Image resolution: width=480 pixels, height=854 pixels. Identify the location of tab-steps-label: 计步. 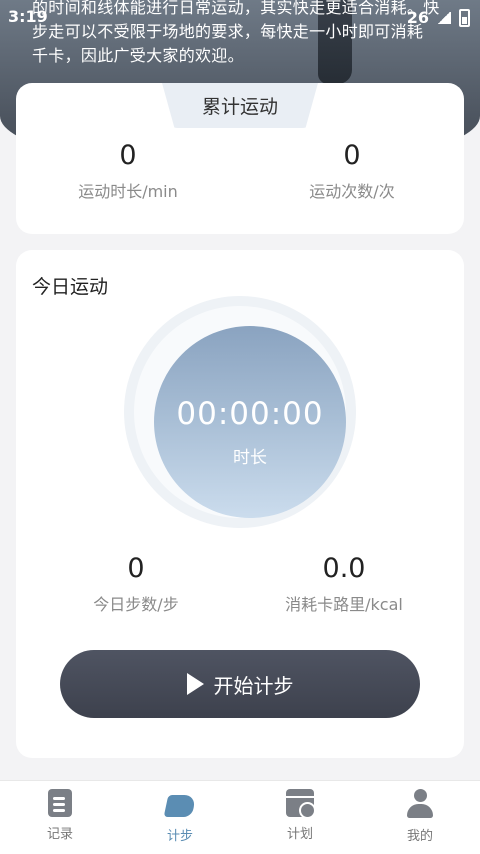
(179, 836).